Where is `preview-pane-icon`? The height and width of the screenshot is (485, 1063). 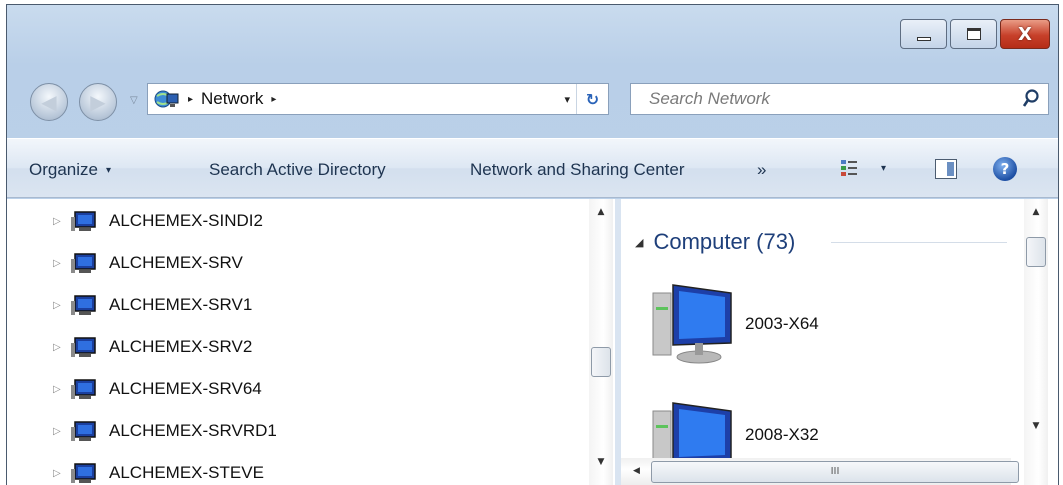
preview-pane-icon is located at coordinates (946, 169).